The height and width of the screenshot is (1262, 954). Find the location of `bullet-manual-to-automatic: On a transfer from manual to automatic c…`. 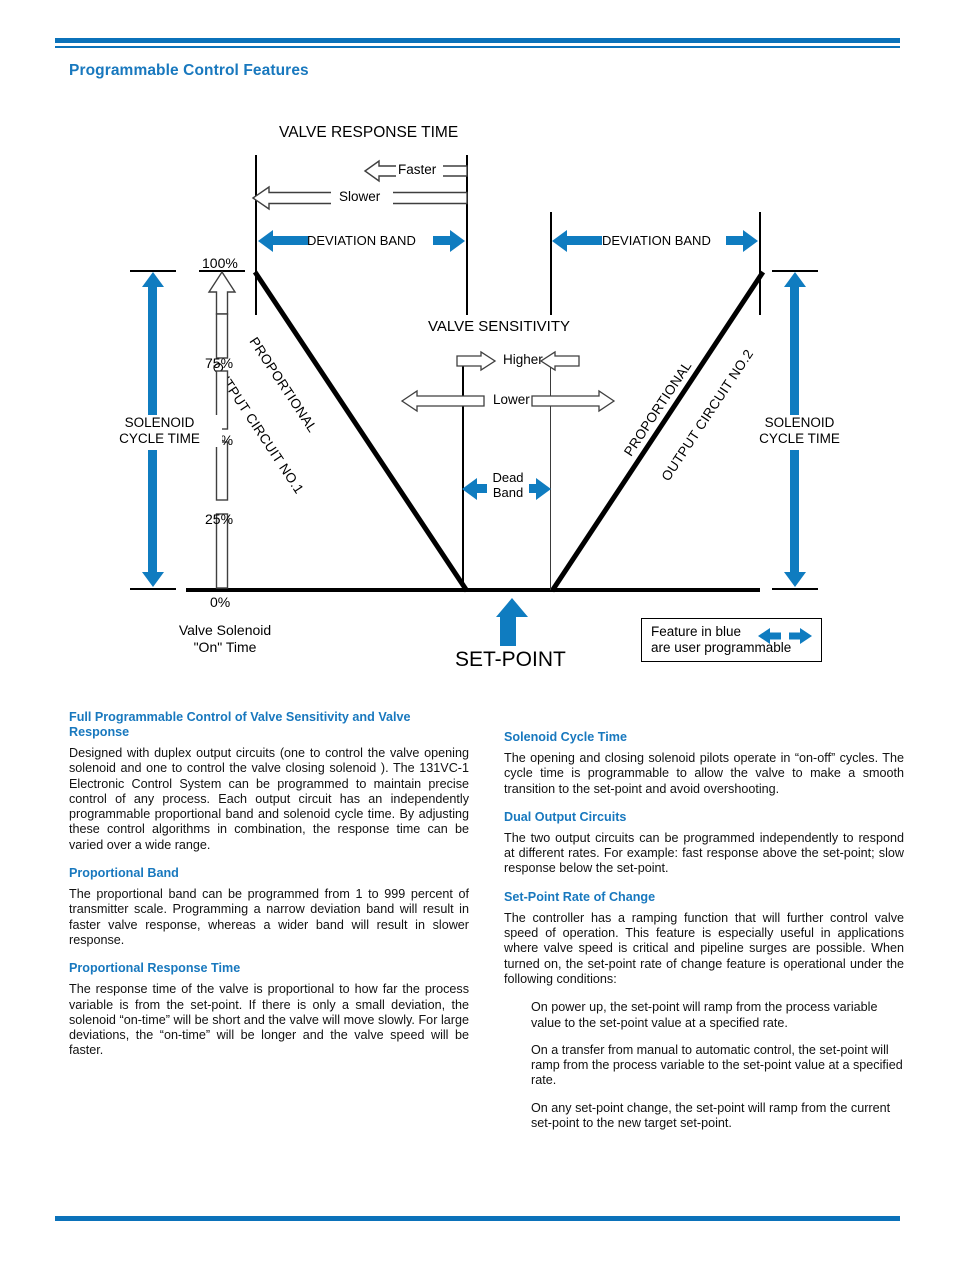

bullet-manual-to-automatic: On a transfer from manual to automatic c… is located at coordinates (717, 1065).